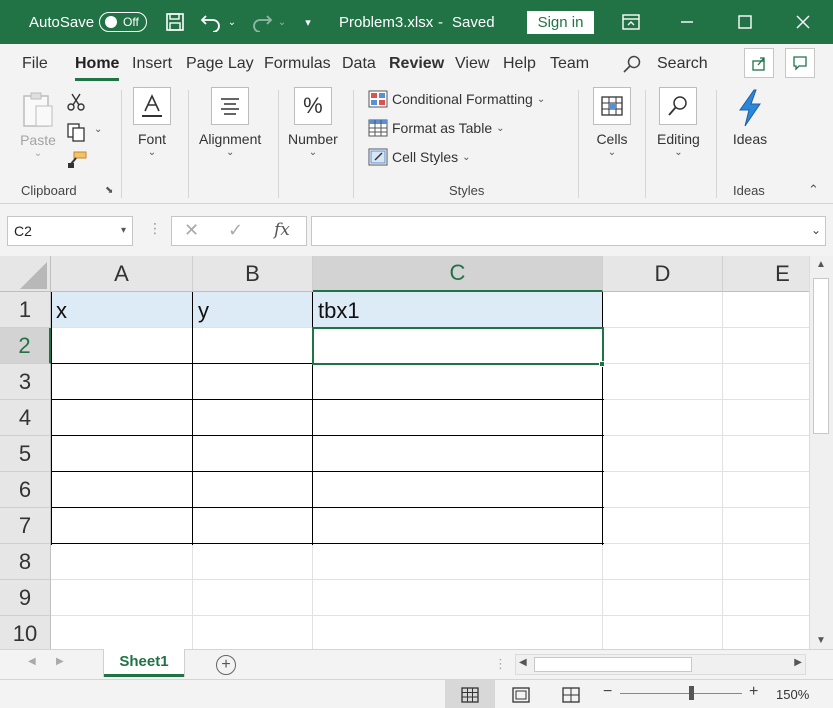 The height and width of the screenshot is (708, 833). I want to click on cell-a7, so click(122, 526).